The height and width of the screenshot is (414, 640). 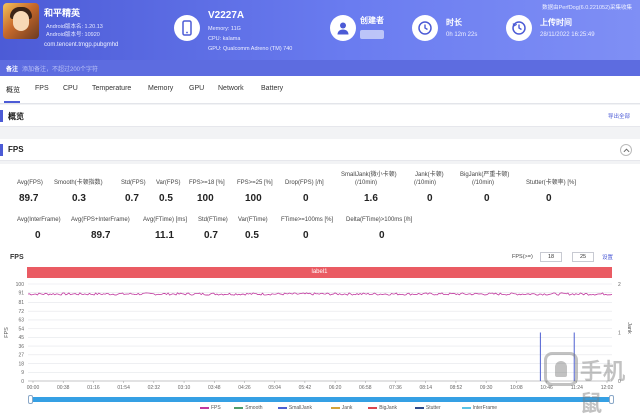 What do you see at coordinates (462, 35) in the screenshot?
I see `duration-value: 0h 12m 22s` at bounding box center [462, 35].